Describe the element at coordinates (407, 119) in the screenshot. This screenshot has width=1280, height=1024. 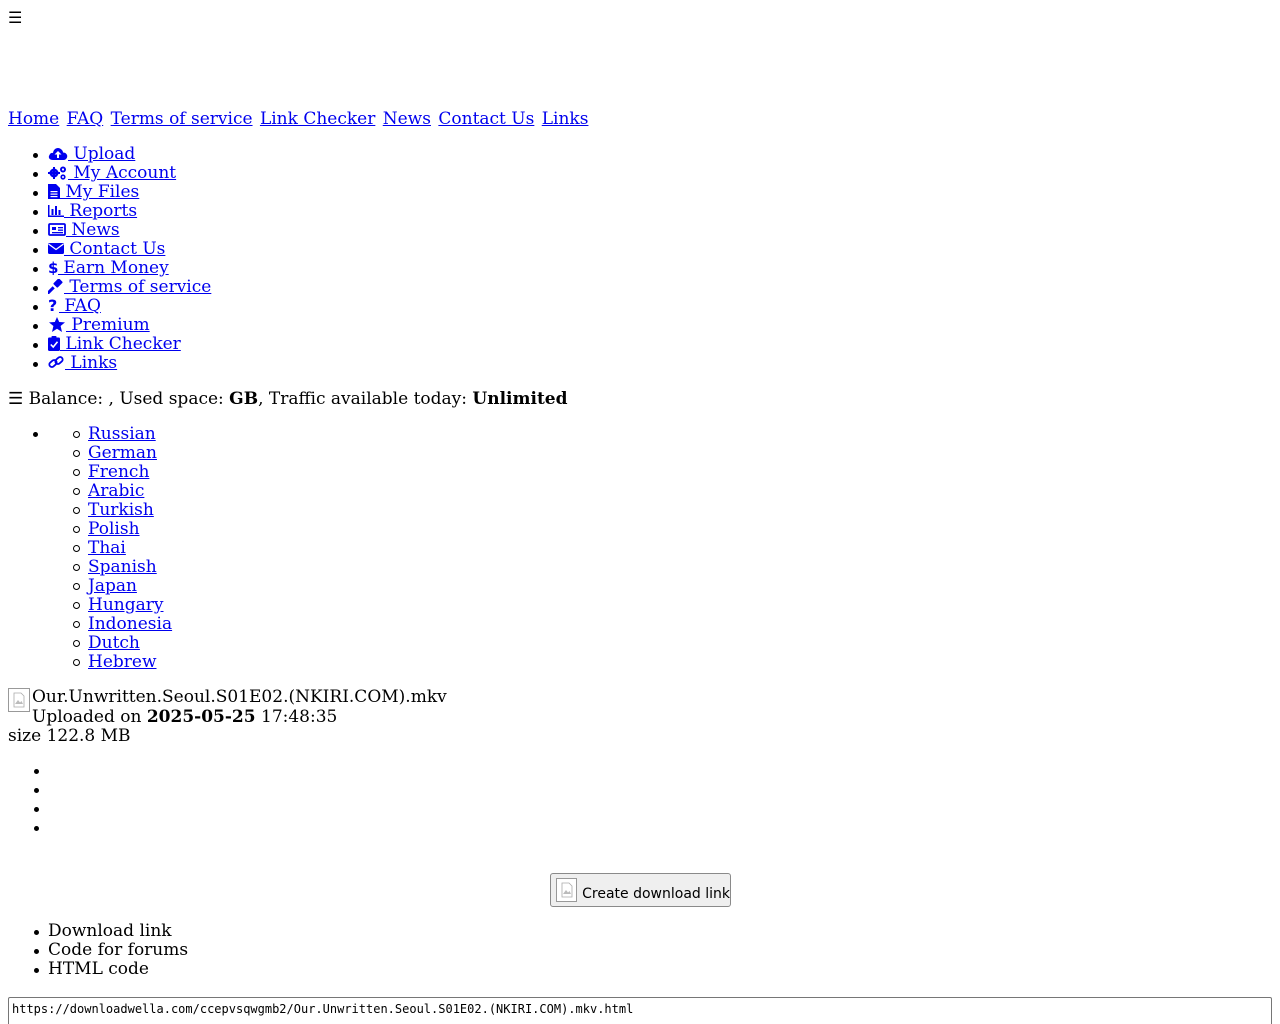
I see `nav-news-link: News` at that location.